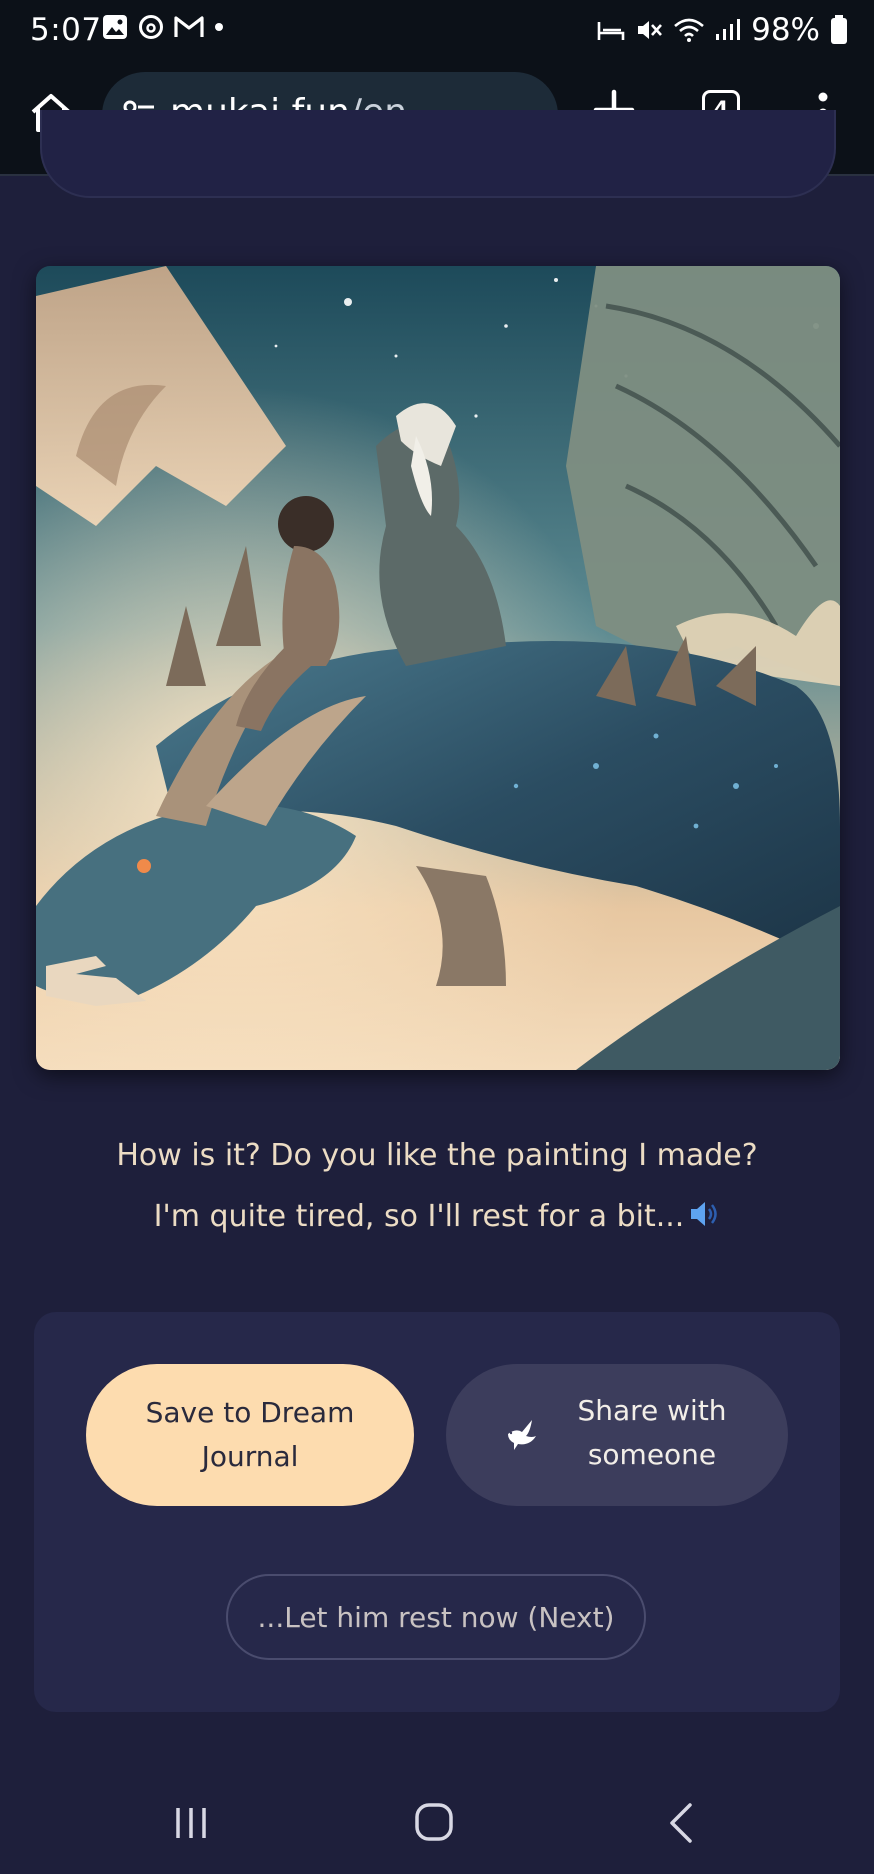 The width and height of the screenshot is (874, 1874). I want to click on notification-icons, so click(163, 27).